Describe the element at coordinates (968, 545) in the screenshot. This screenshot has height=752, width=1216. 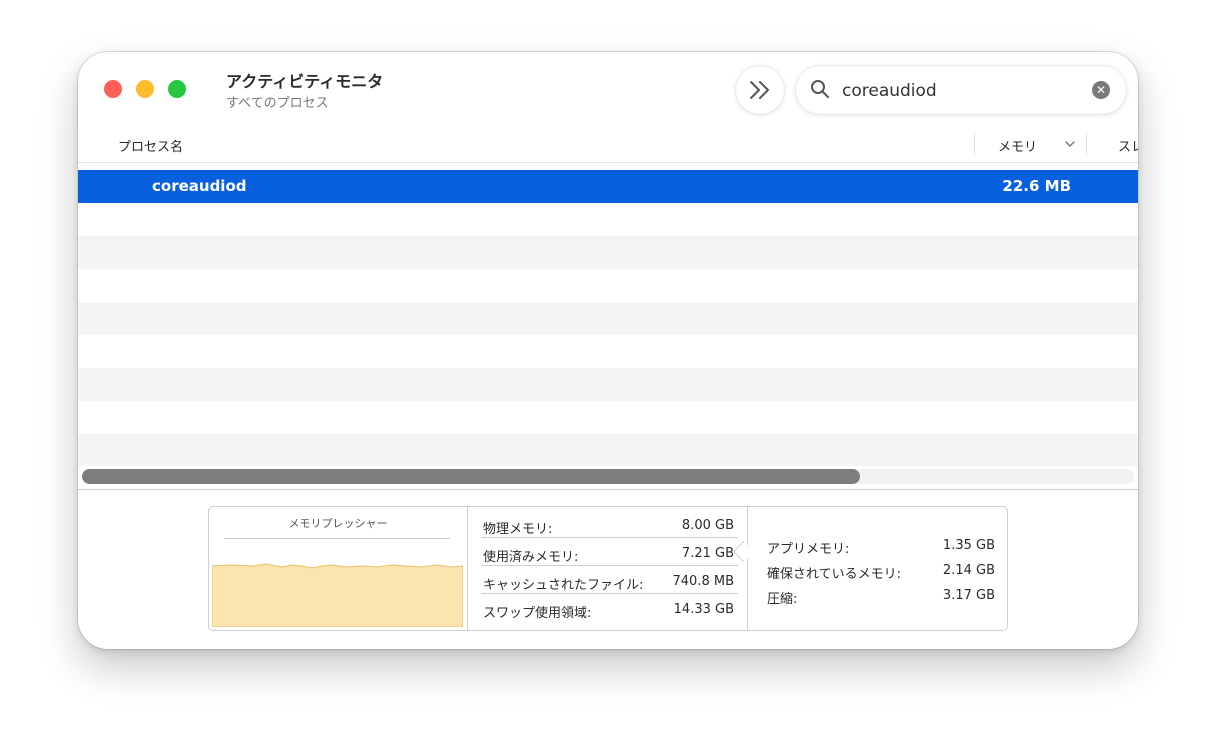
I see `stat-value: 1.35 GB` at that location.